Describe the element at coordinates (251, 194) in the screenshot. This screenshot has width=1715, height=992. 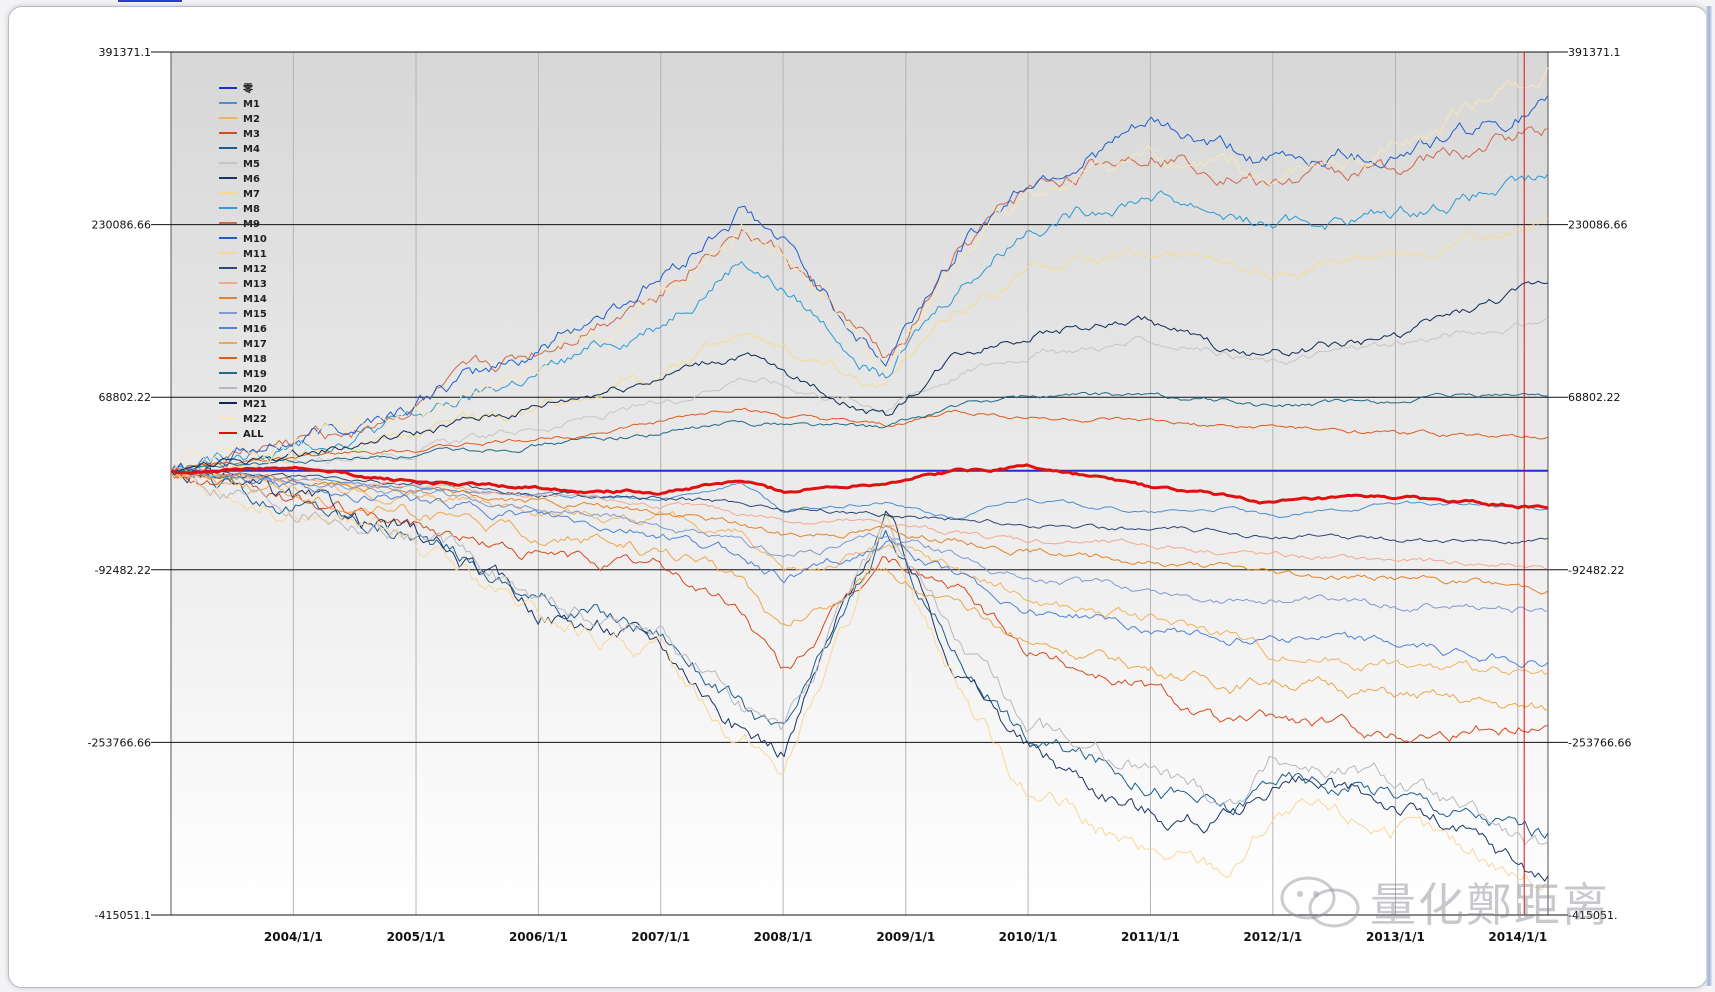
I see `legend-label: M7` at that location.